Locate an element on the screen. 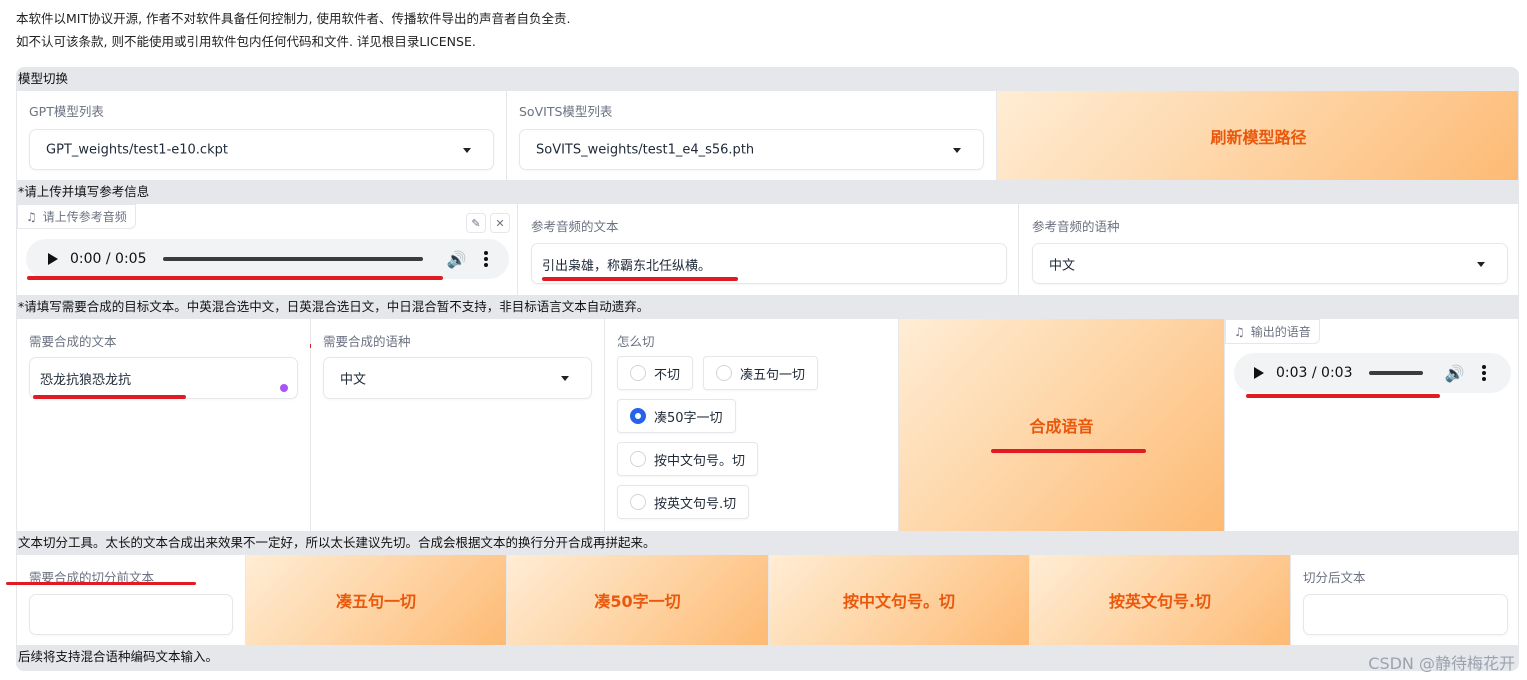  split-output-cell: 切分后文本 is located at coordinates (1404, 600).